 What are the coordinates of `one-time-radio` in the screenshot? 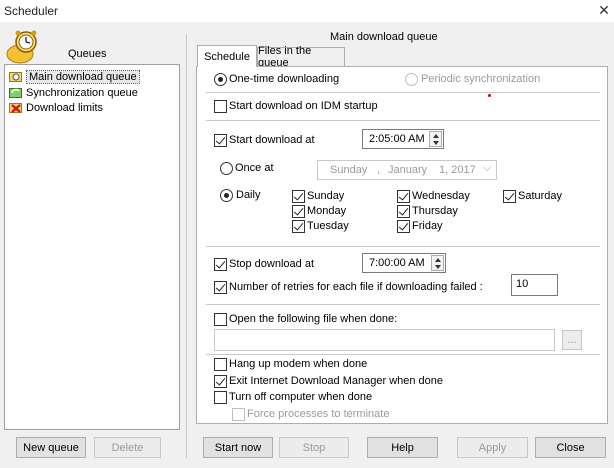 It's located at (220, 79).